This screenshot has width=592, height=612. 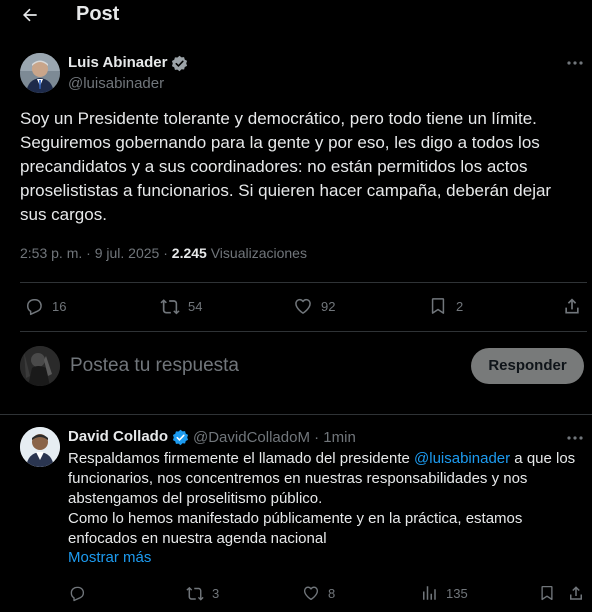 What do you see at coordinates (460, 306) in the screenshot?
I see `bookmark-count: 2` at bounding box center [460, 306].